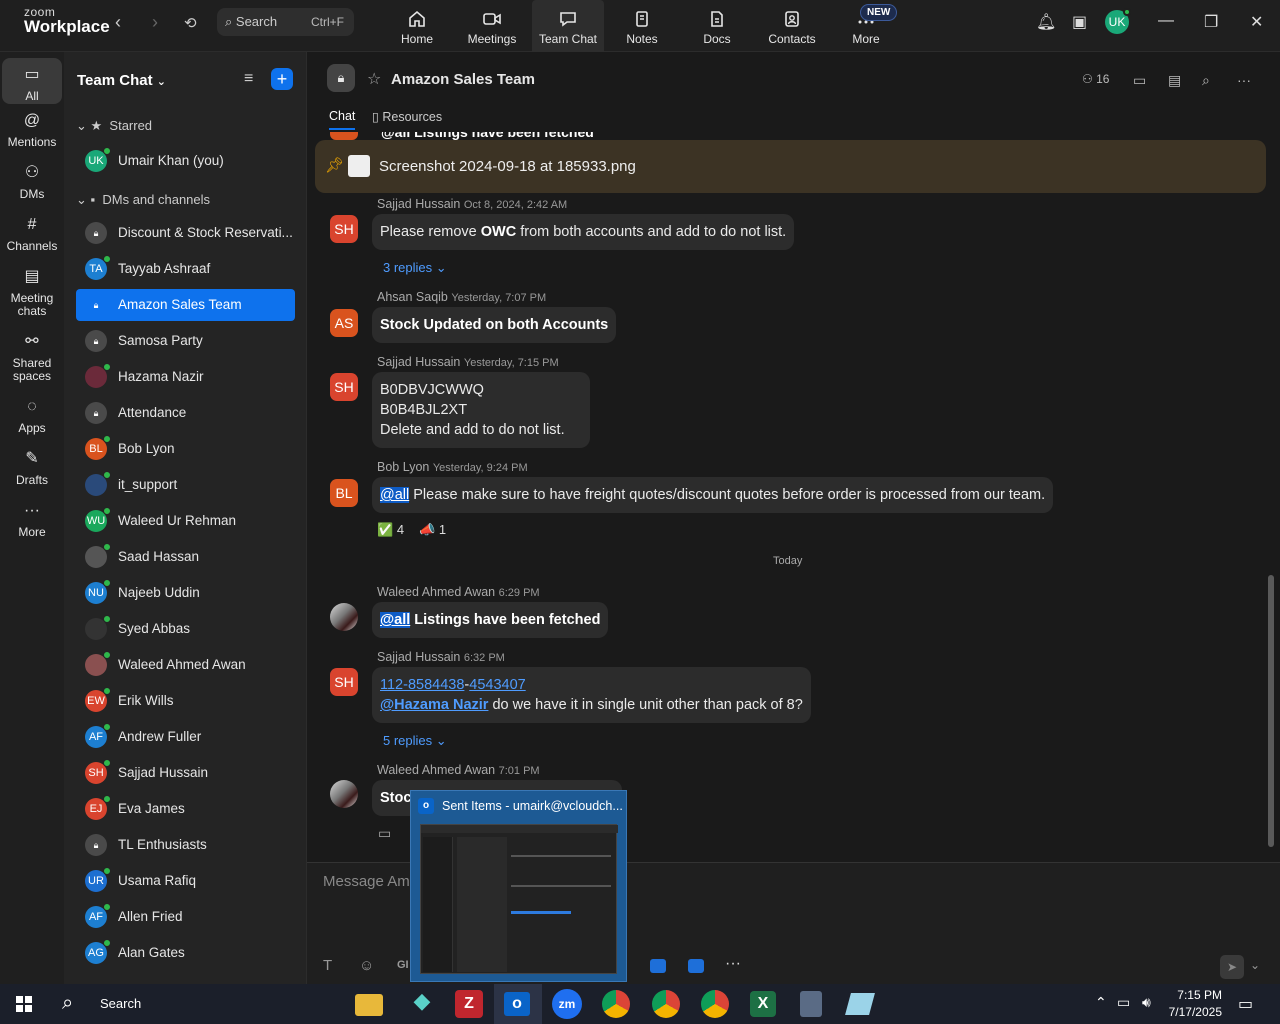 This screenshot has width=1280, height=1024. I want to click on bell-icon: 🔔︎, so click(1046, 22).